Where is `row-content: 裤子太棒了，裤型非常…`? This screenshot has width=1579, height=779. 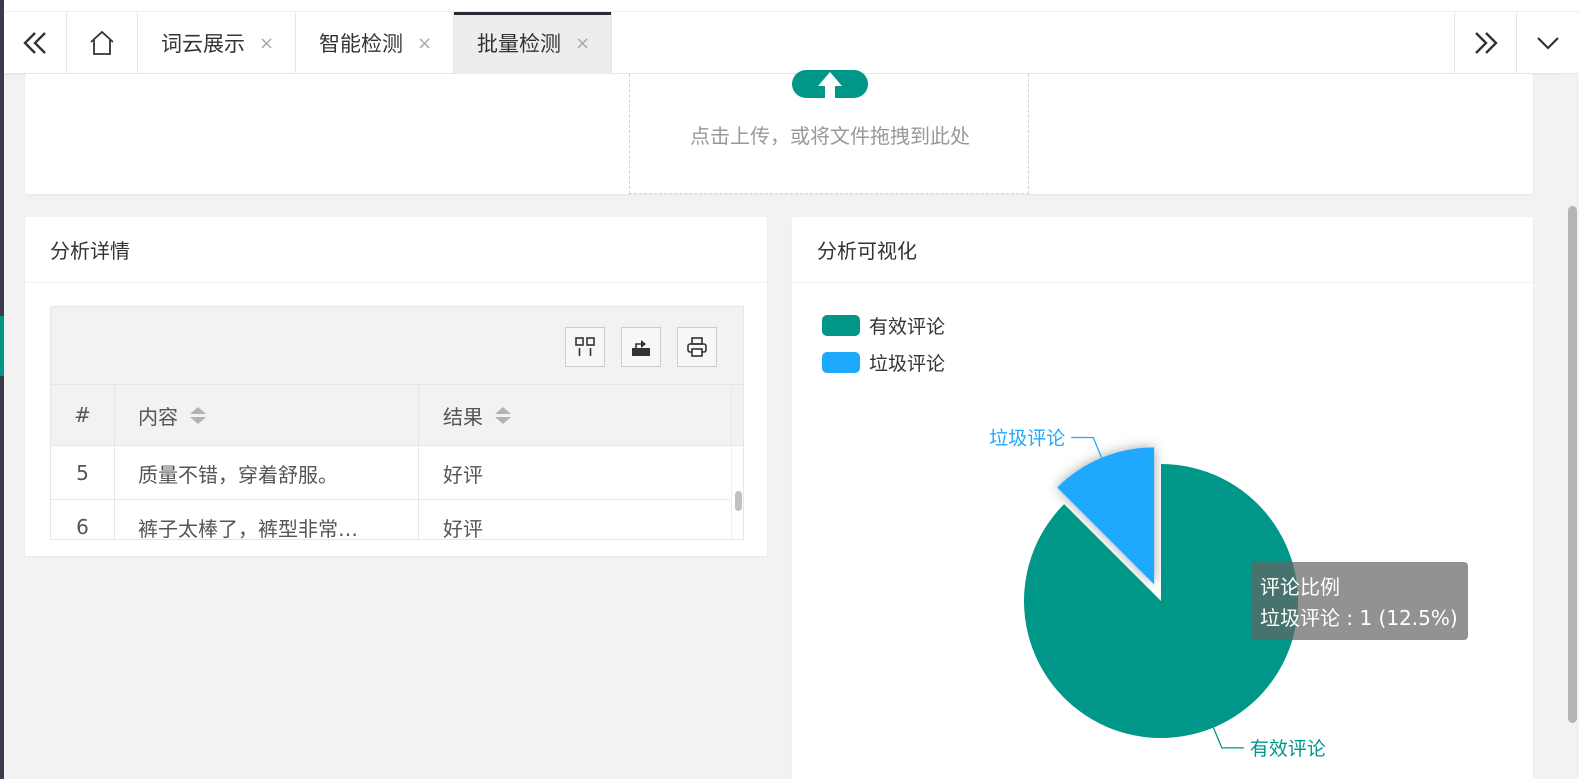
row-content: 裤子太棒了，裤型非常… is located at coordinates (267, 519).